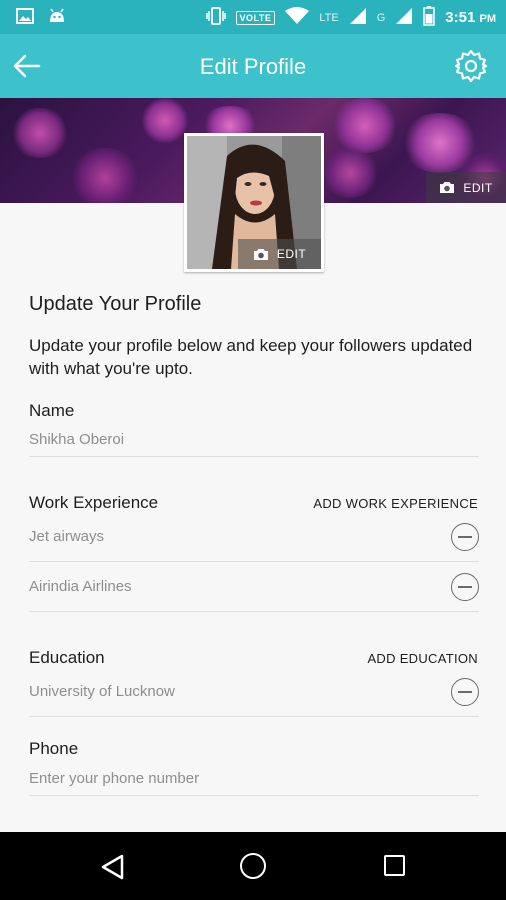 The width and height of the screenshot is (506, 900). Describe the element at coordinates (54, 748) in the screenshot. I see `phone-label: Phone` at that location.